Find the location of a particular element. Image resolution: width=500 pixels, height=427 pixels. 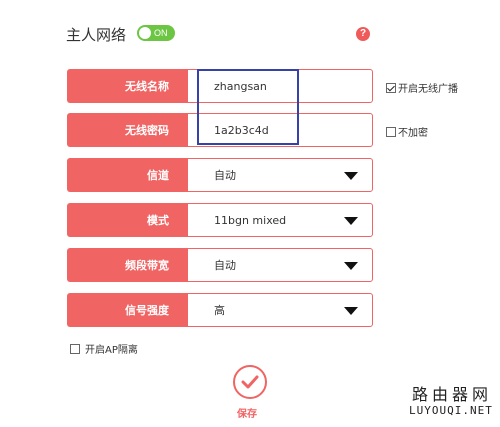

checkmark-icon is located at coordinates (250, 382).